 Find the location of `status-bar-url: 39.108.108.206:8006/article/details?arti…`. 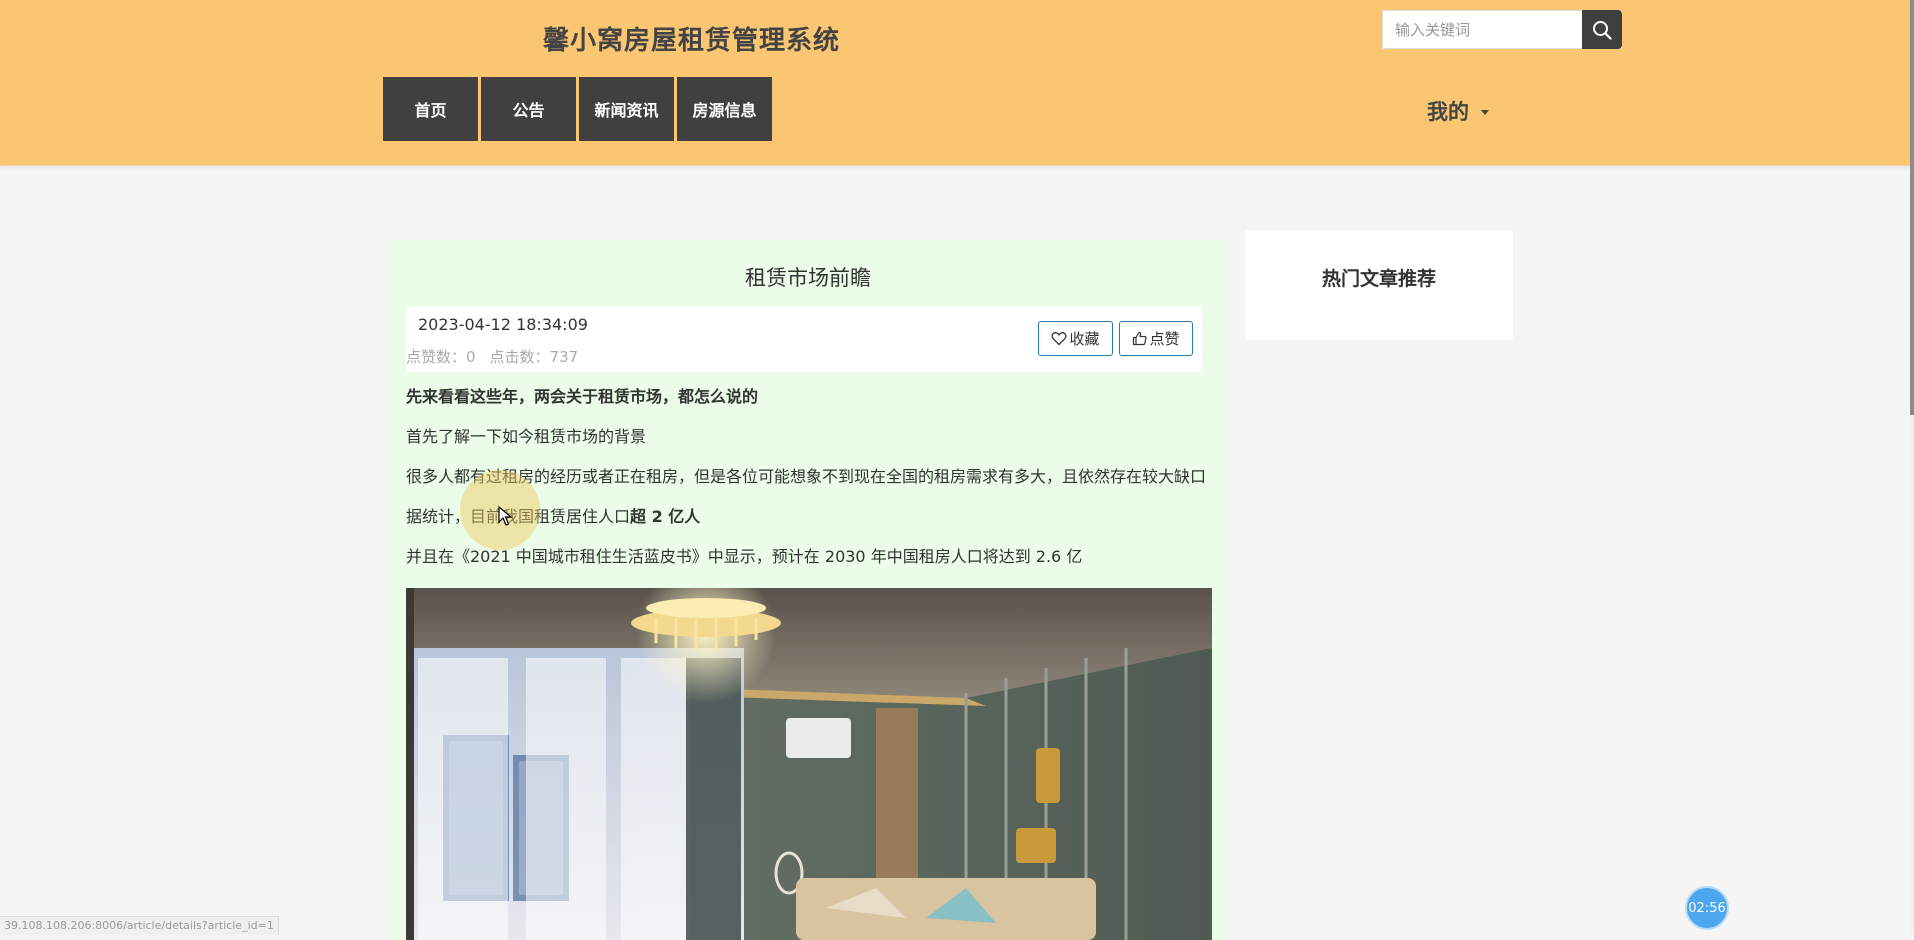

status-bar-url: 39.108.108.206:8006/article/details?arti… is located at coordinates (139, 925).